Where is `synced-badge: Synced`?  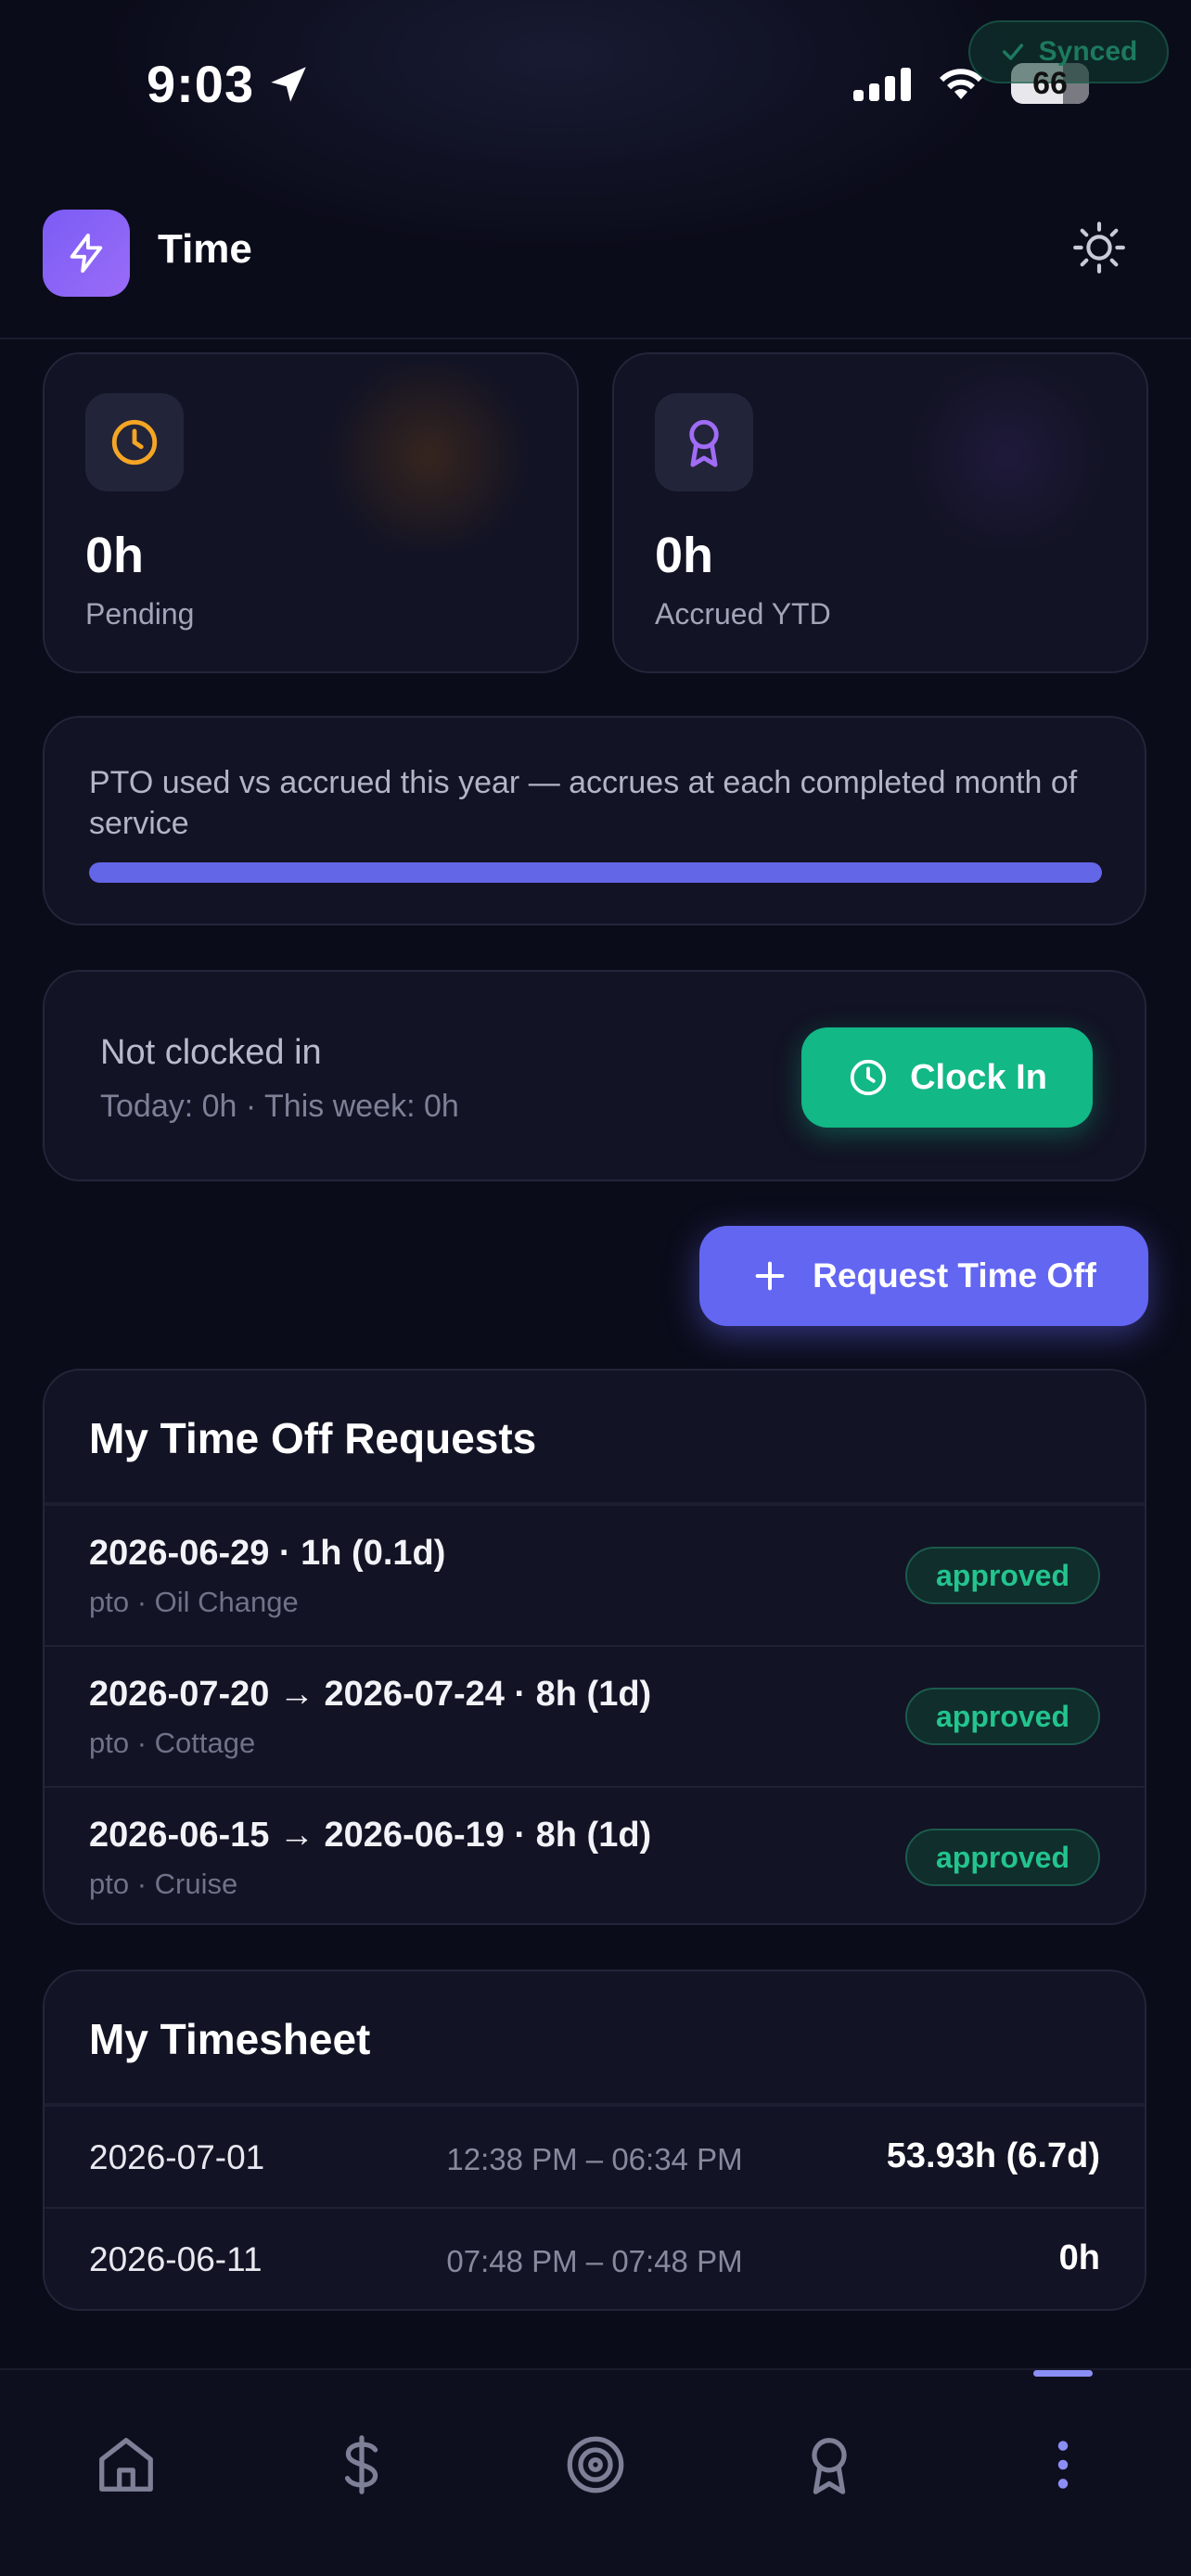
synced-badge: Synced is located at coordinates (1068, 51).